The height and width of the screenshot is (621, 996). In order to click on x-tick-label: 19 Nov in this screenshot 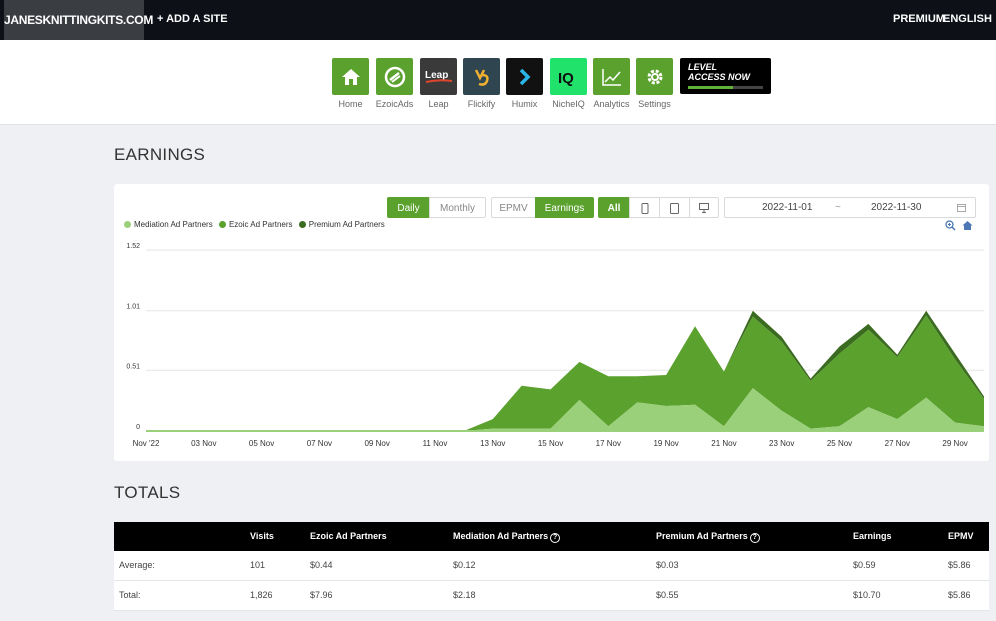, I will do `click(665, 443)`.